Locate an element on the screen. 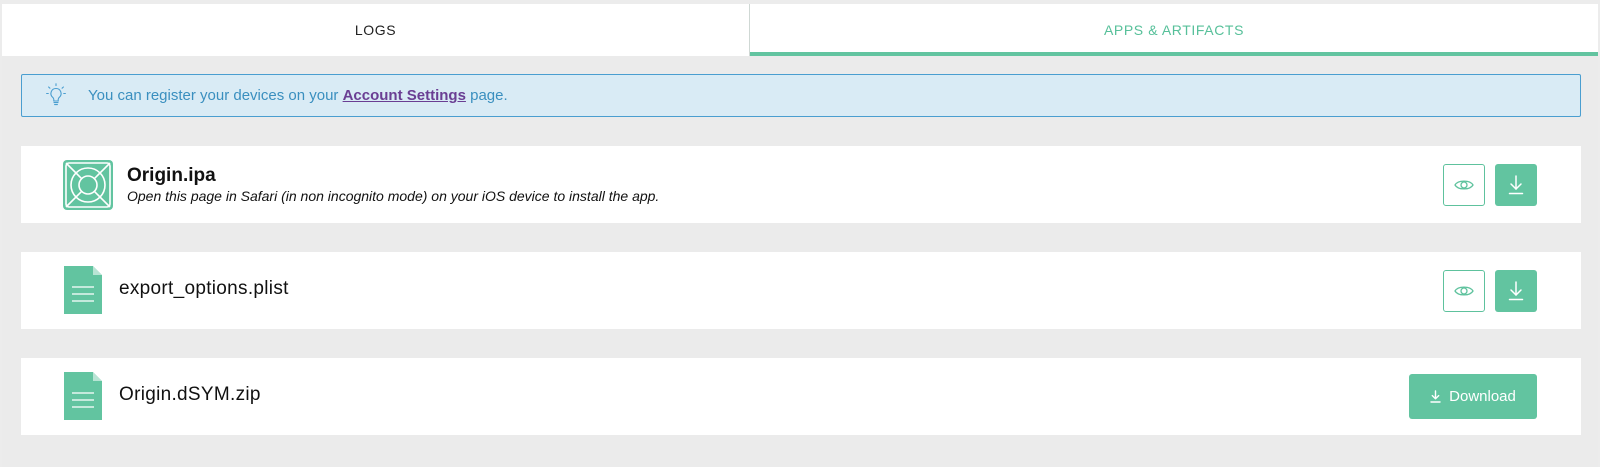  notice-prefix: You can register your devices on your is located at coordinates (215, 95).